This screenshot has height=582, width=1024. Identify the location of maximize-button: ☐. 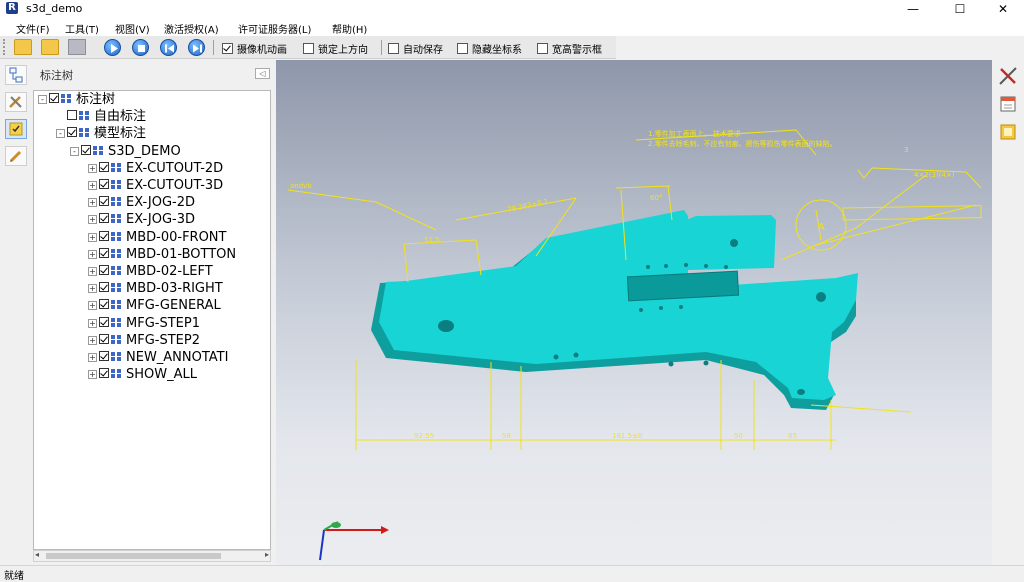
(960, 9).